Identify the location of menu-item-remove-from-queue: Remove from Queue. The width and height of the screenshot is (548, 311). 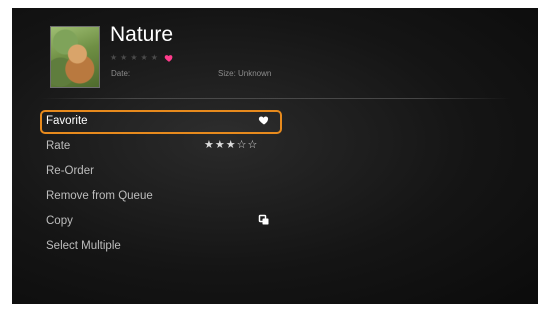
(160, 196).